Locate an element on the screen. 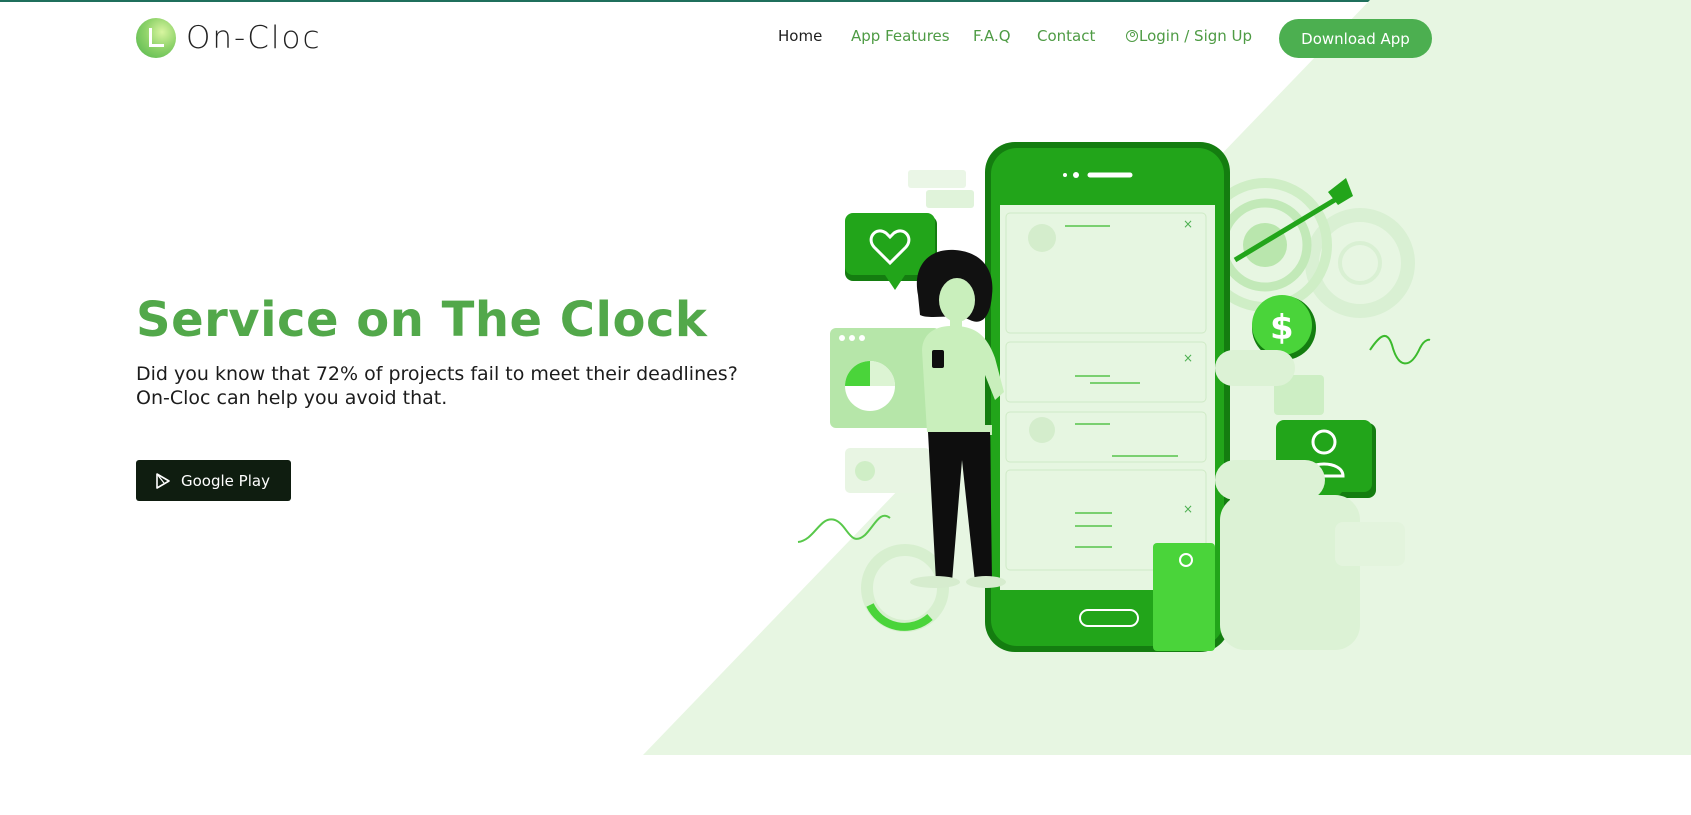  nav-login-signup: Login / Sign Up is located at coordinates (1189, 36).